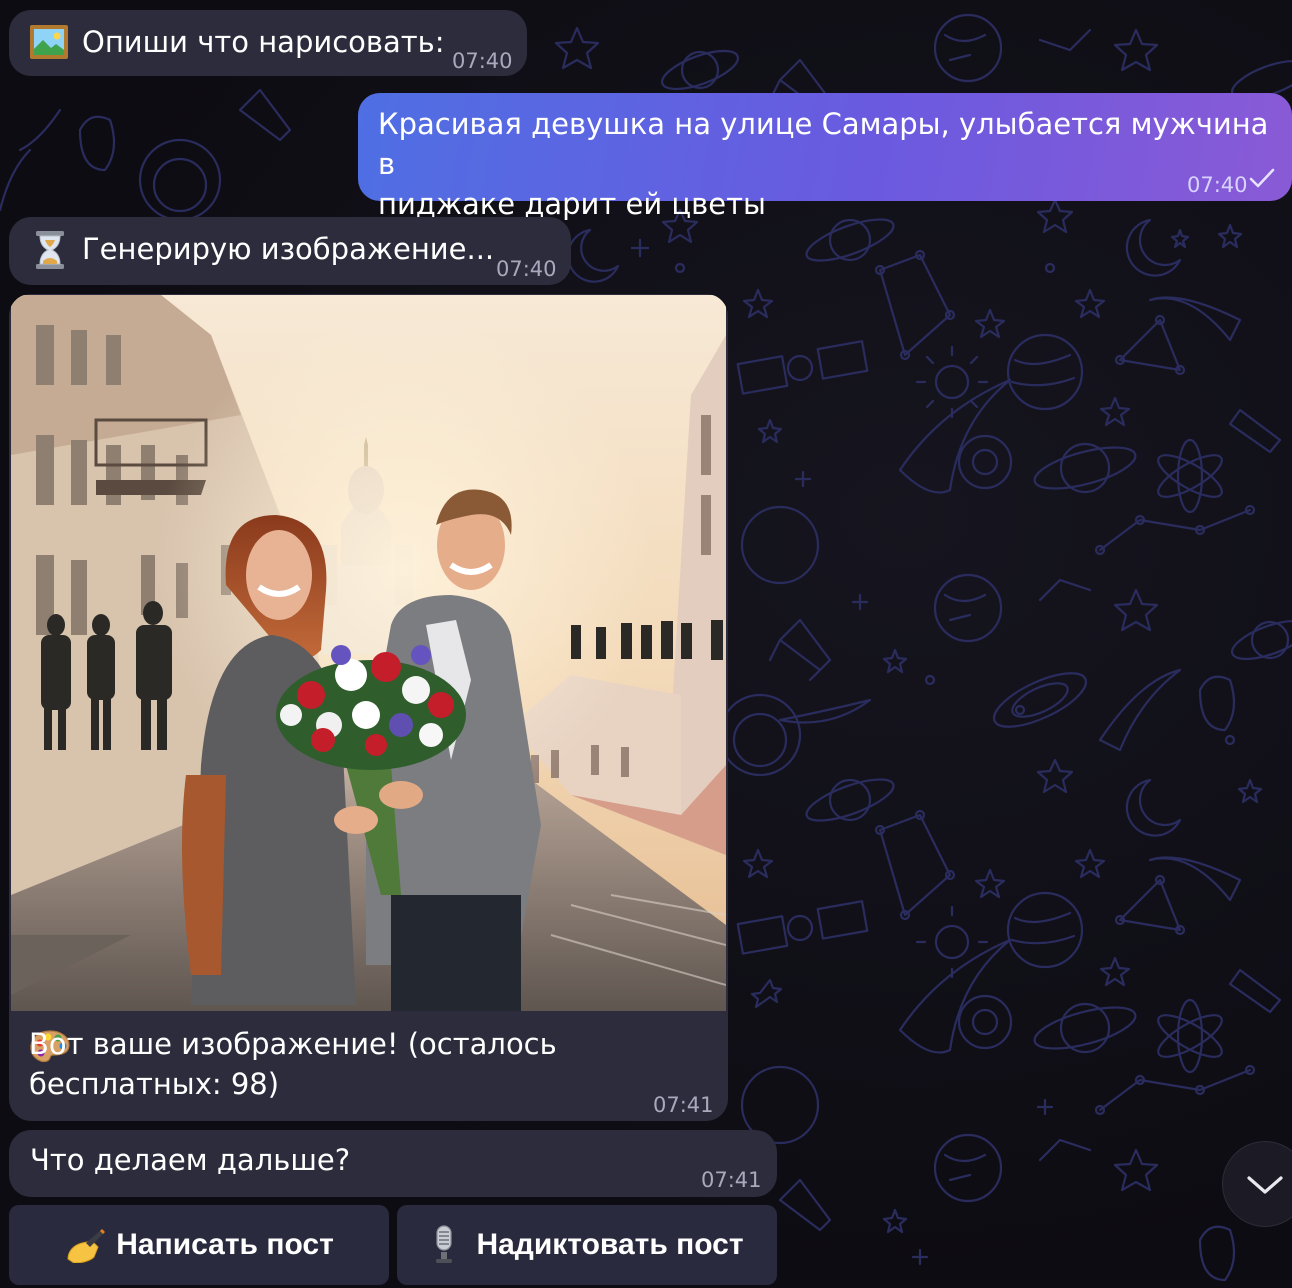  I want to click on sent-check-icon, so click(1262, 178).